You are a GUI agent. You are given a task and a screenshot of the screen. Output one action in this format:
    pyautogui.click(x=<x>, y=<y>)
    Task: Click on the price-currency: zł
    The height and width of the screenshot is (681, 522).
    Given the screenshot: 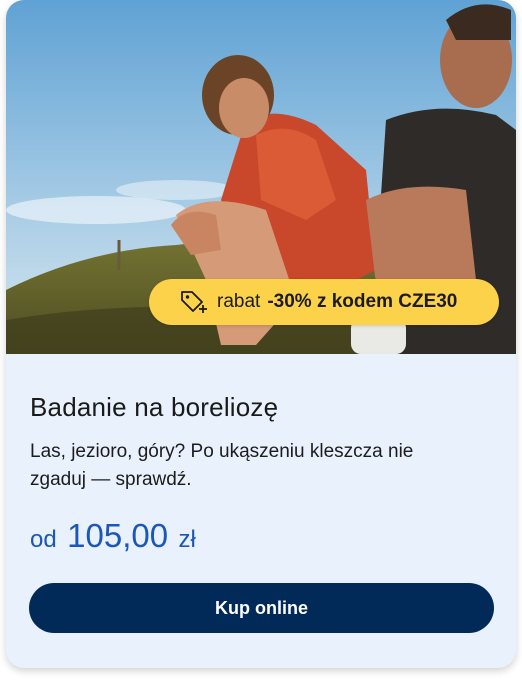 What is the action you would take?
    pyautogui.click(x=187, y=539)
    